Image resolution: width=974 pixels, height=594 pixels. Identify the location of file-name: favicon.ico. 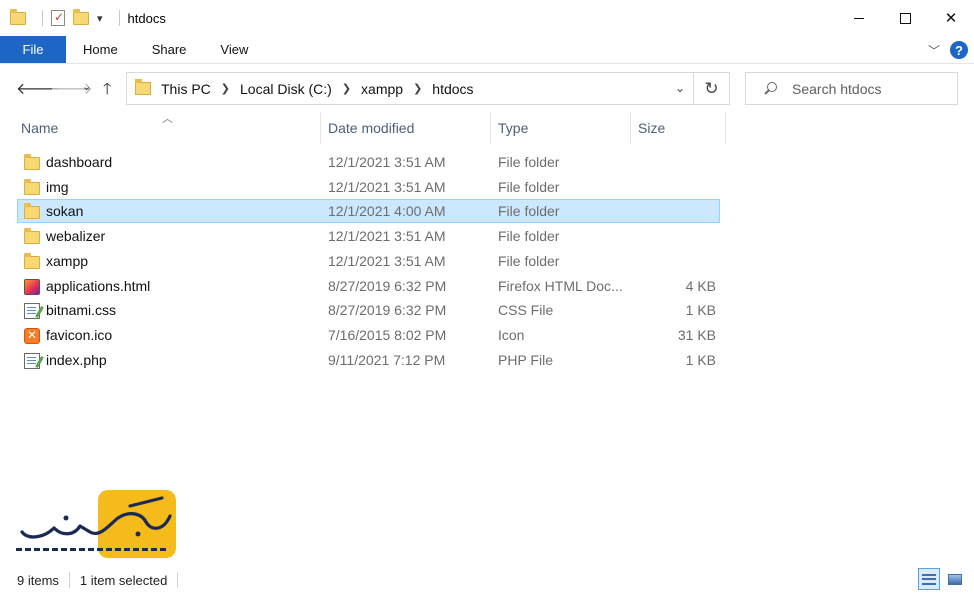
(79, 334).